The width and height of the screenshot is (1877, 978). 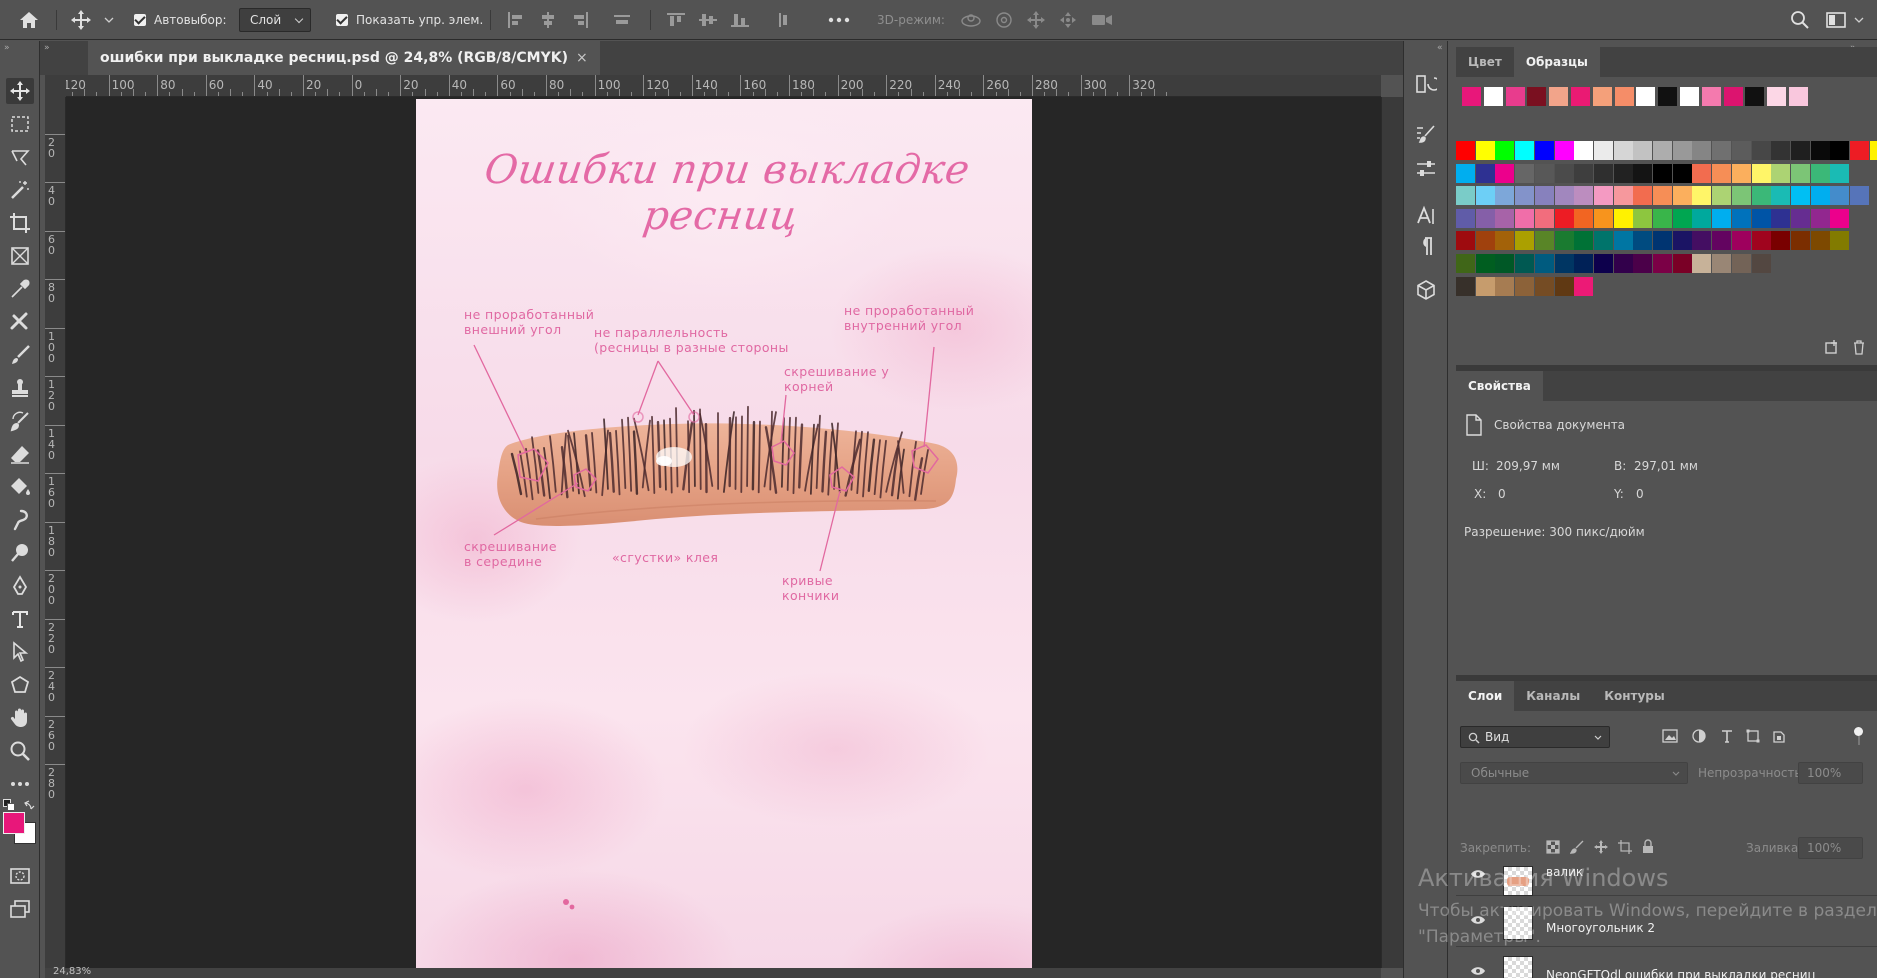 What do you see at coordinates (81, 20) in the screenshot?
I see `move-tool-icon` at bounding box center [81, 20].